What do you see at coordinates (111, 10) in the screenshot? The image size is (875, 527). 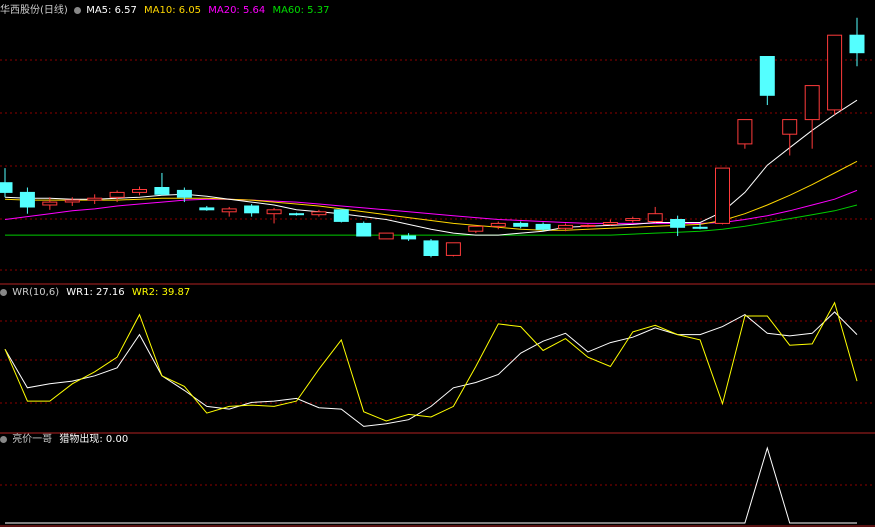 I see `ma5-label: MA5: 6.57` at bounding box center [111, 10].